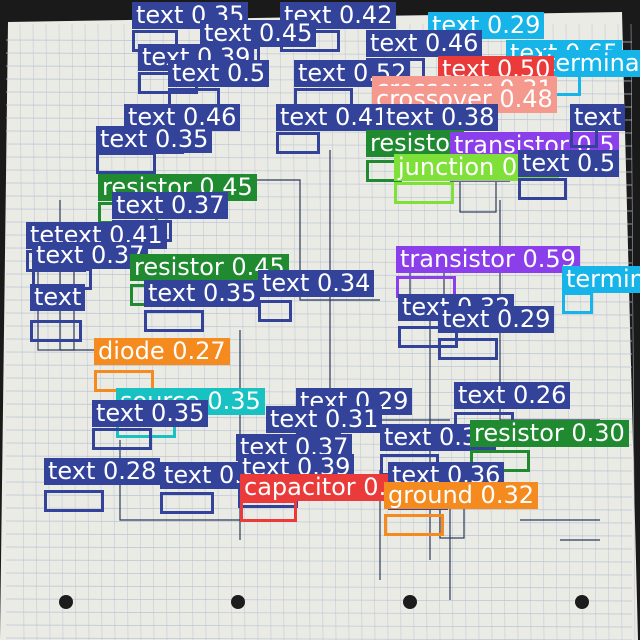 This screenshot has height=640, width=640. I want to click on detection-label: text 0.31, so click(324, 419).